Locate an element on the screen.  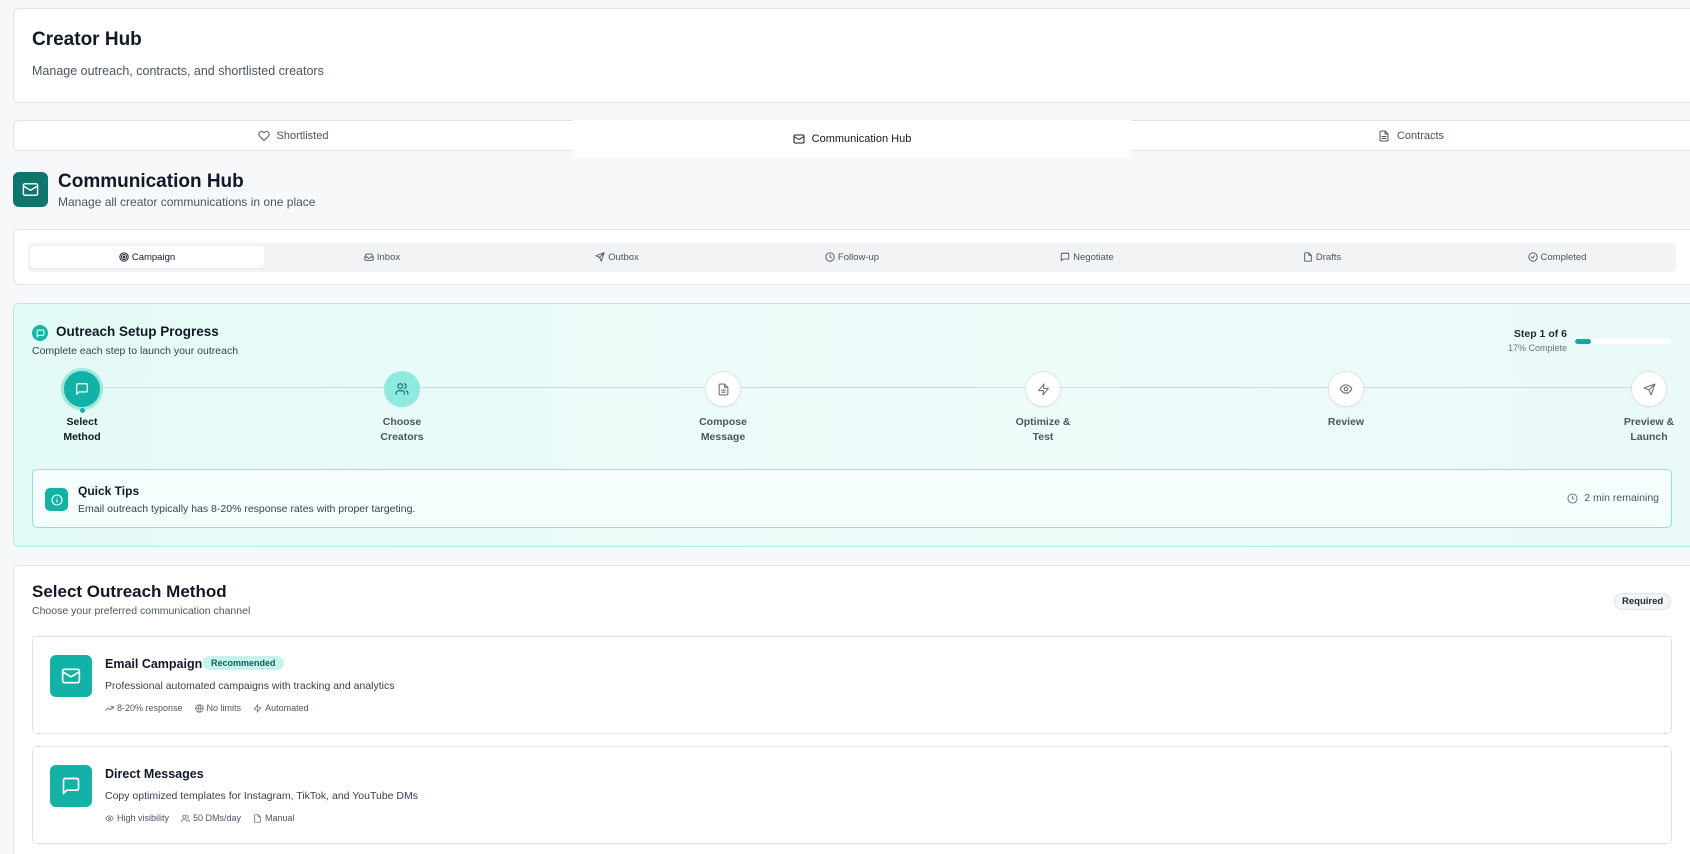
tab-drafts: Drafts is located at coordinates (1322, 257).